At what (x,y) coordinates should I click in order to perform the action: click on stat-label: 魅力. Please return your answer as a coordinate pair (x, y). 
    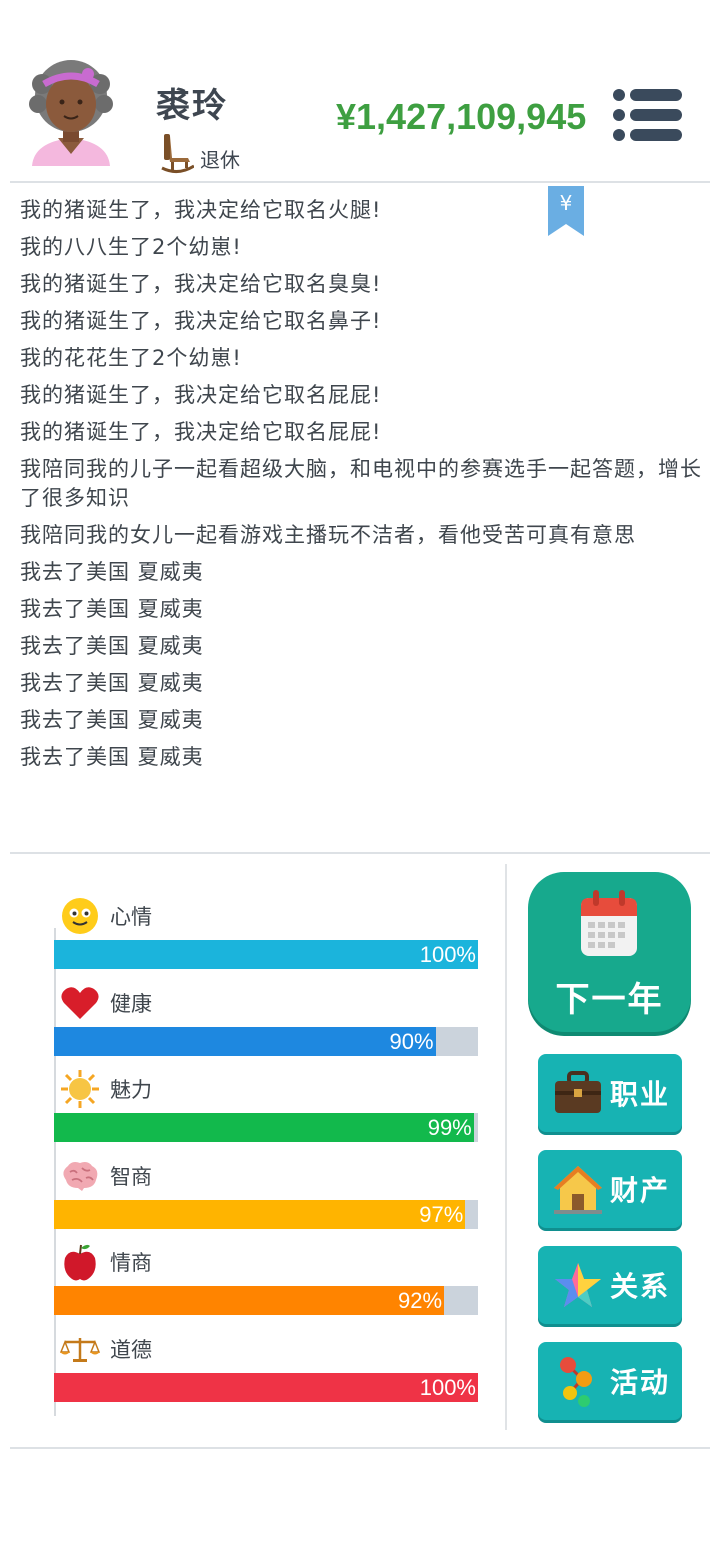
    Looking at the image, I should click on (131, 1090).